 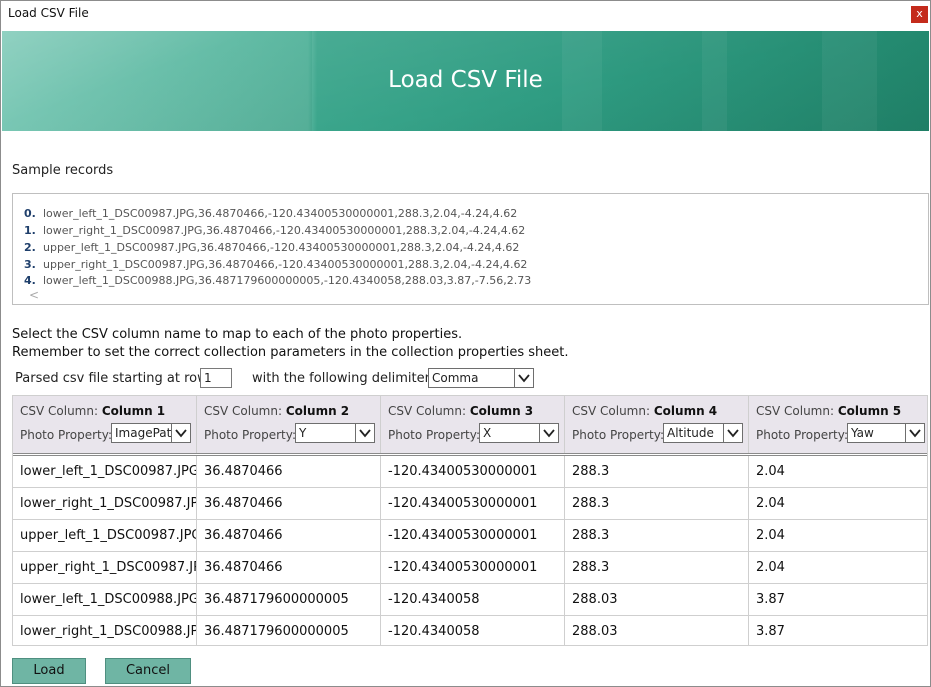 I want to click on scroll-left-icon: <, so click(x=34, y=295).